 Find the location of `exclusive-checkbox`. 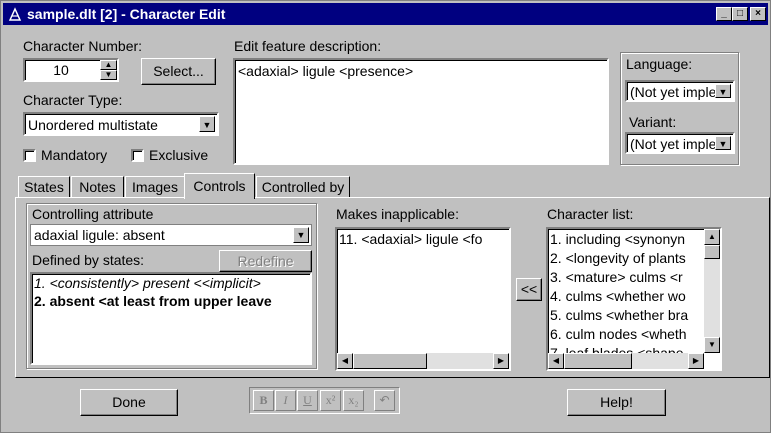

exclusive-checkbox is located at coordinates (137, 155).